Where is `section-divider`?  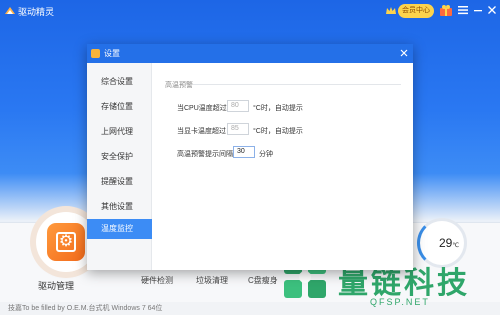 section-divider is located at coordinates (297, 84).